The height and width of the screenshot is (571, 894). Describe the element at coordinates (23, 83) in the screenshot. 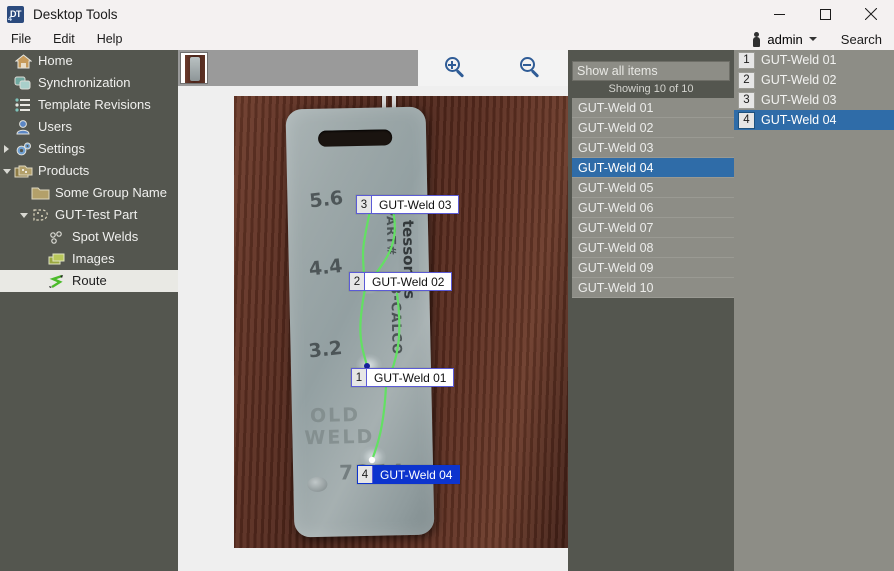

I see `sync-icon` at that location.